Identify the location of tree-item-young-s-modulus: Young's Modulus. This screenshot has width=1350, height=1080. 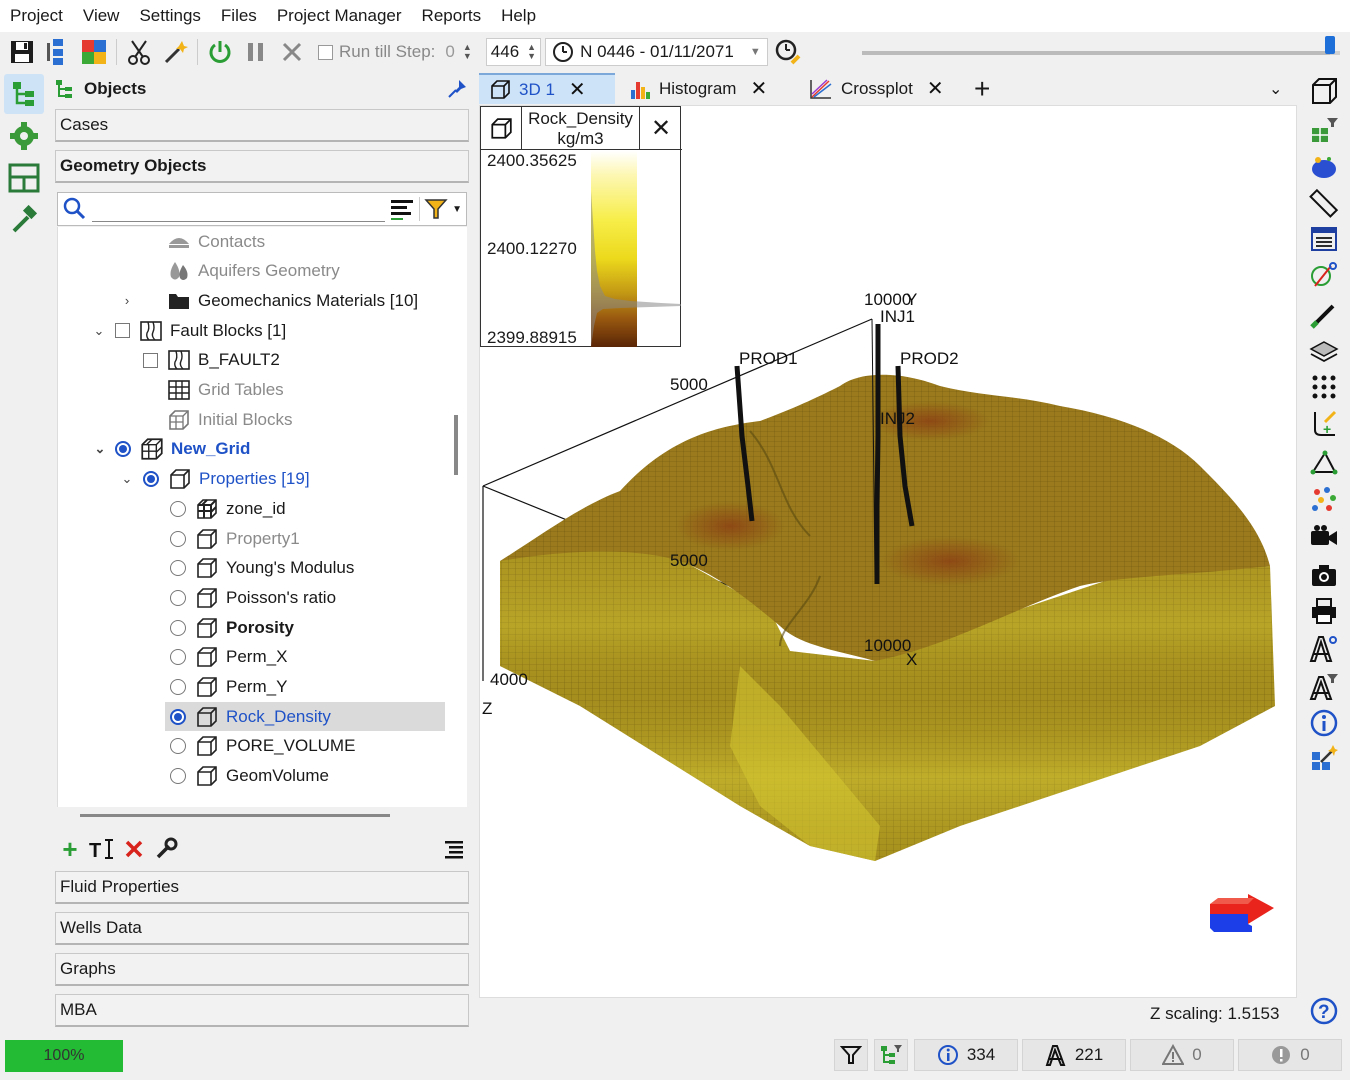
(265, 568).